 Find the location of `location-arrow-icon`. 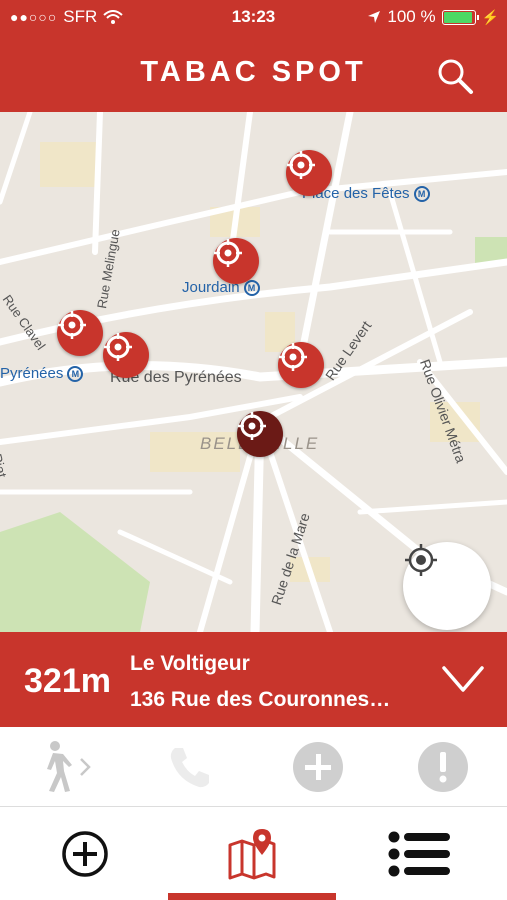

location-arrow-icon is located at coordinates (374, 17).